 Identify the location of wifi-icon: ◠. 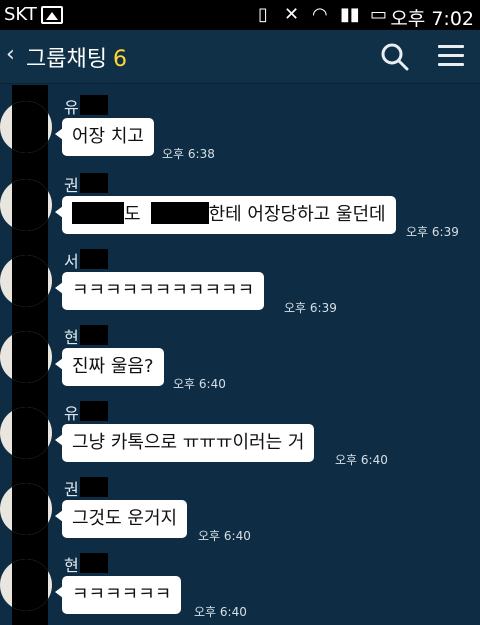
(320, 14).